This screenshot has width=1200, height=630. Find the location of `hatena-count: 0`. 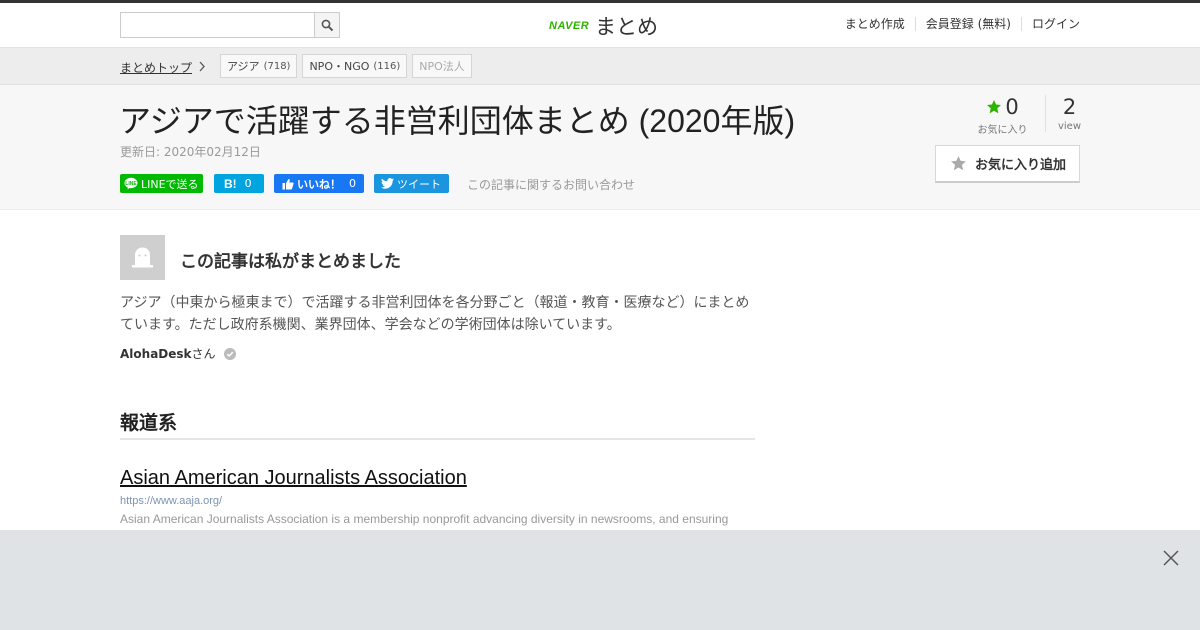

hatena-count: 0 is located at coordinates (248, 183).